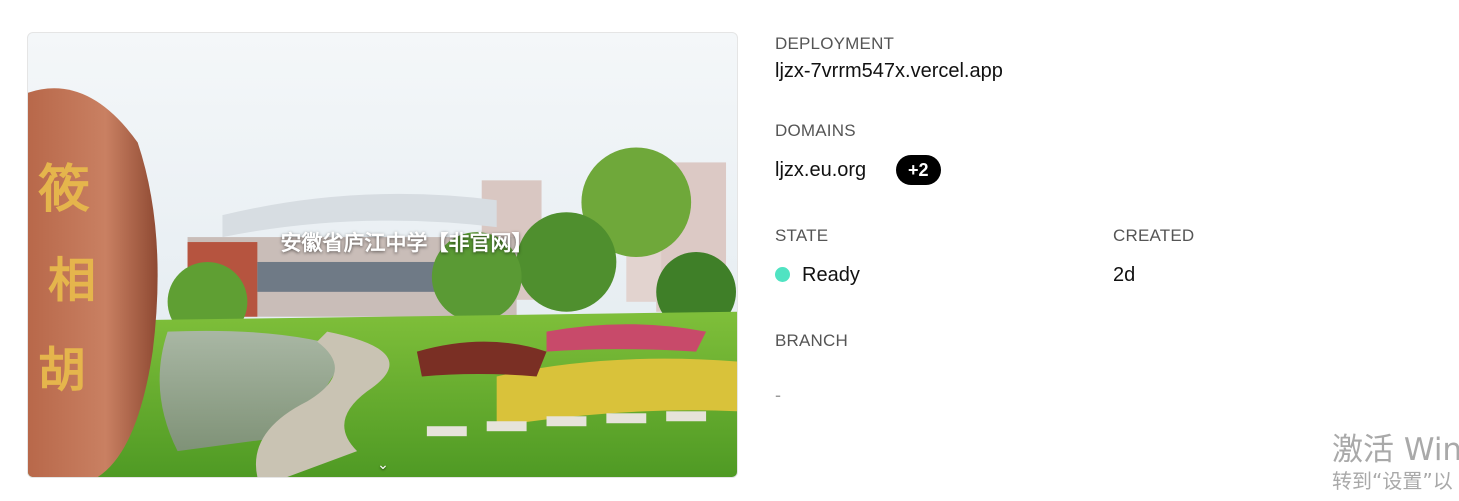 This screenshot has width=1459, height=501. Describe the element at coordinates (815, 130) in the screenshot. I see `domains-label: DOMAINS` at that location.